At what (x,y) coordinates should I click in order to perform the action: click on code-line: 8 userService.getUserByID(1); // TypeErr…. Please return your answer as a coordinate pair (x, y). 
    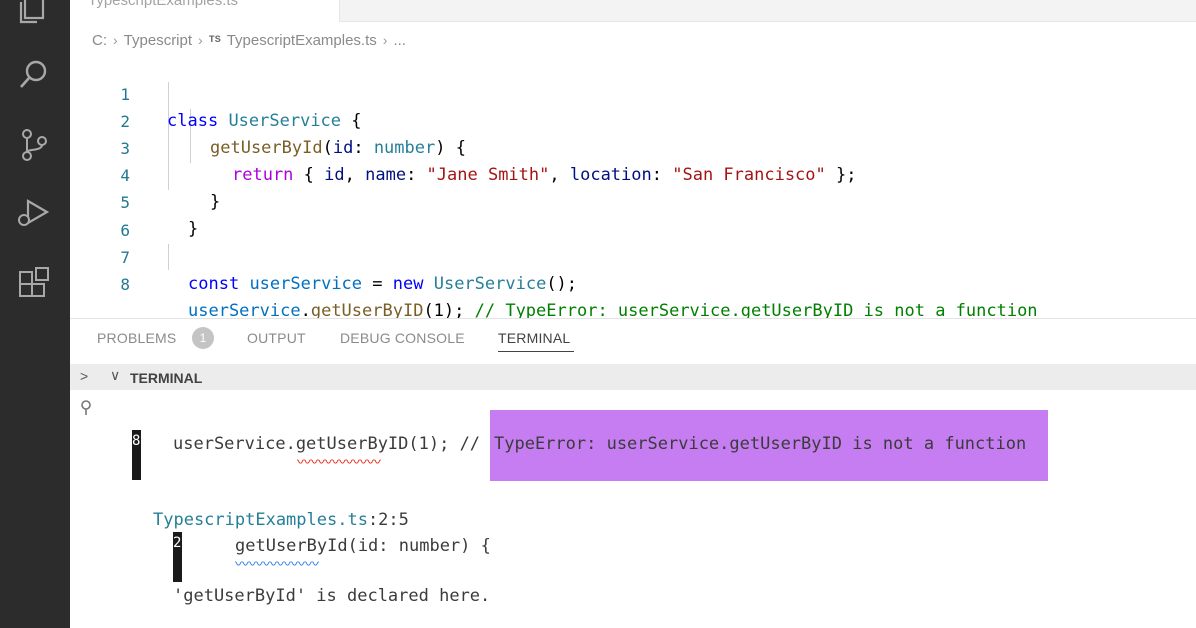
    Looking at the image, I should click on (633, 282).